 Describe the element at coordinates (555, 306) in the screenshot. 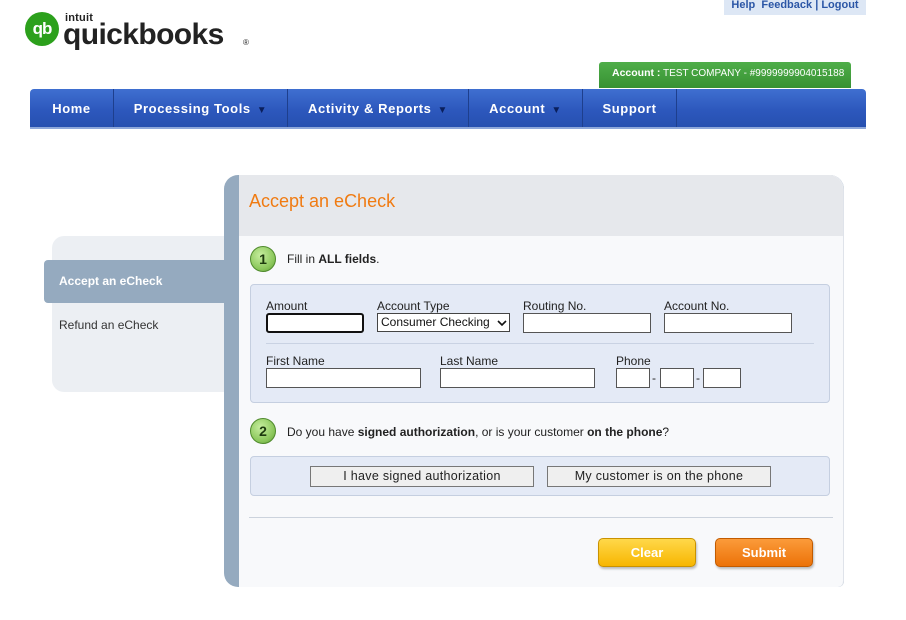

I see `routing-label: Routing No.` at that location.